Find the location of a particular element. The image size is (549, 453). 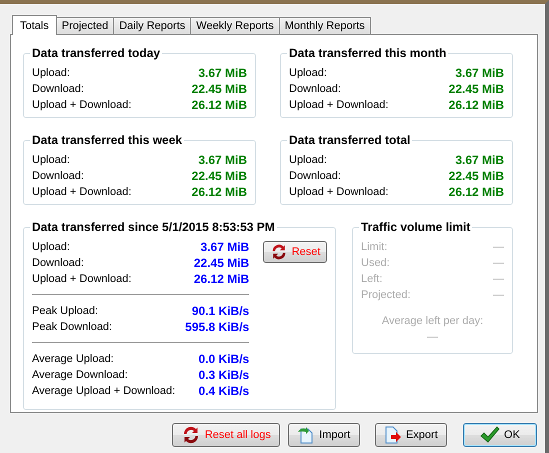

export-button: Export is located at coordinates (410, 435).